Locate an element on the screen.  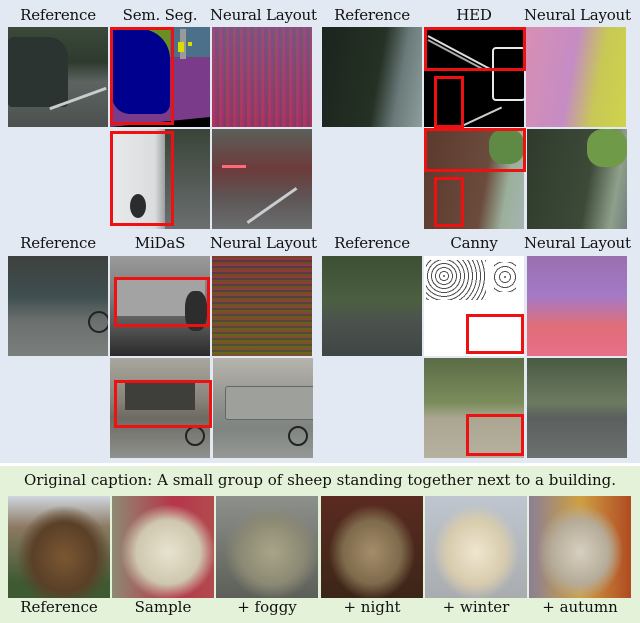
sheep-reference-image is located at coordinates (59, 547).